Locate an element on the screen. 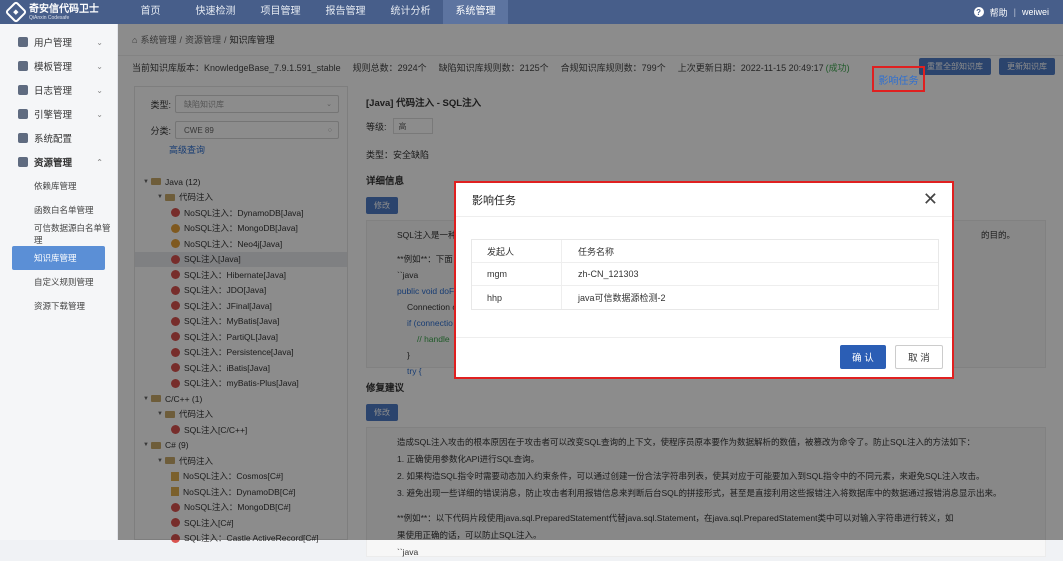 This screenshot has width=1063, height=561. main-nav: 首页 快速检测 项目管理 报告管理 统计分析 系统管理 is located at coordinates (313, 12).